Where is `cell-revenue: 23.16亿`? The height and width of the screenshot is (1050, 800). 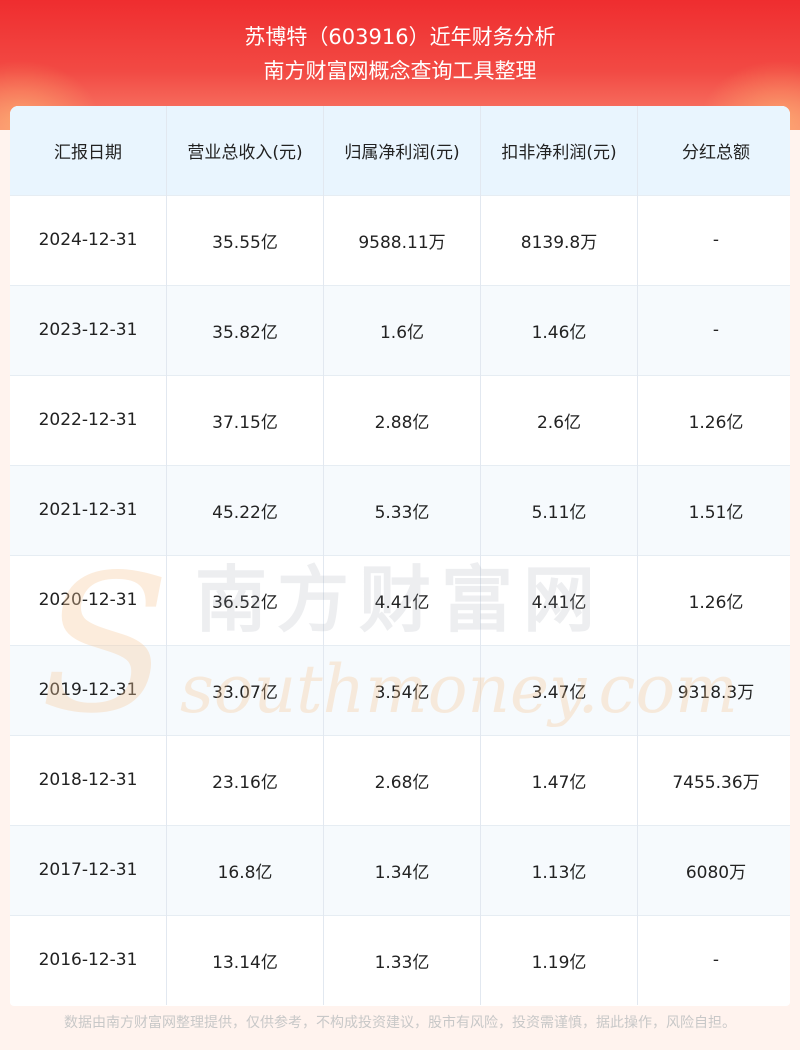
cell-revenue: 23.16亿 is located at coordinates (245, 780).